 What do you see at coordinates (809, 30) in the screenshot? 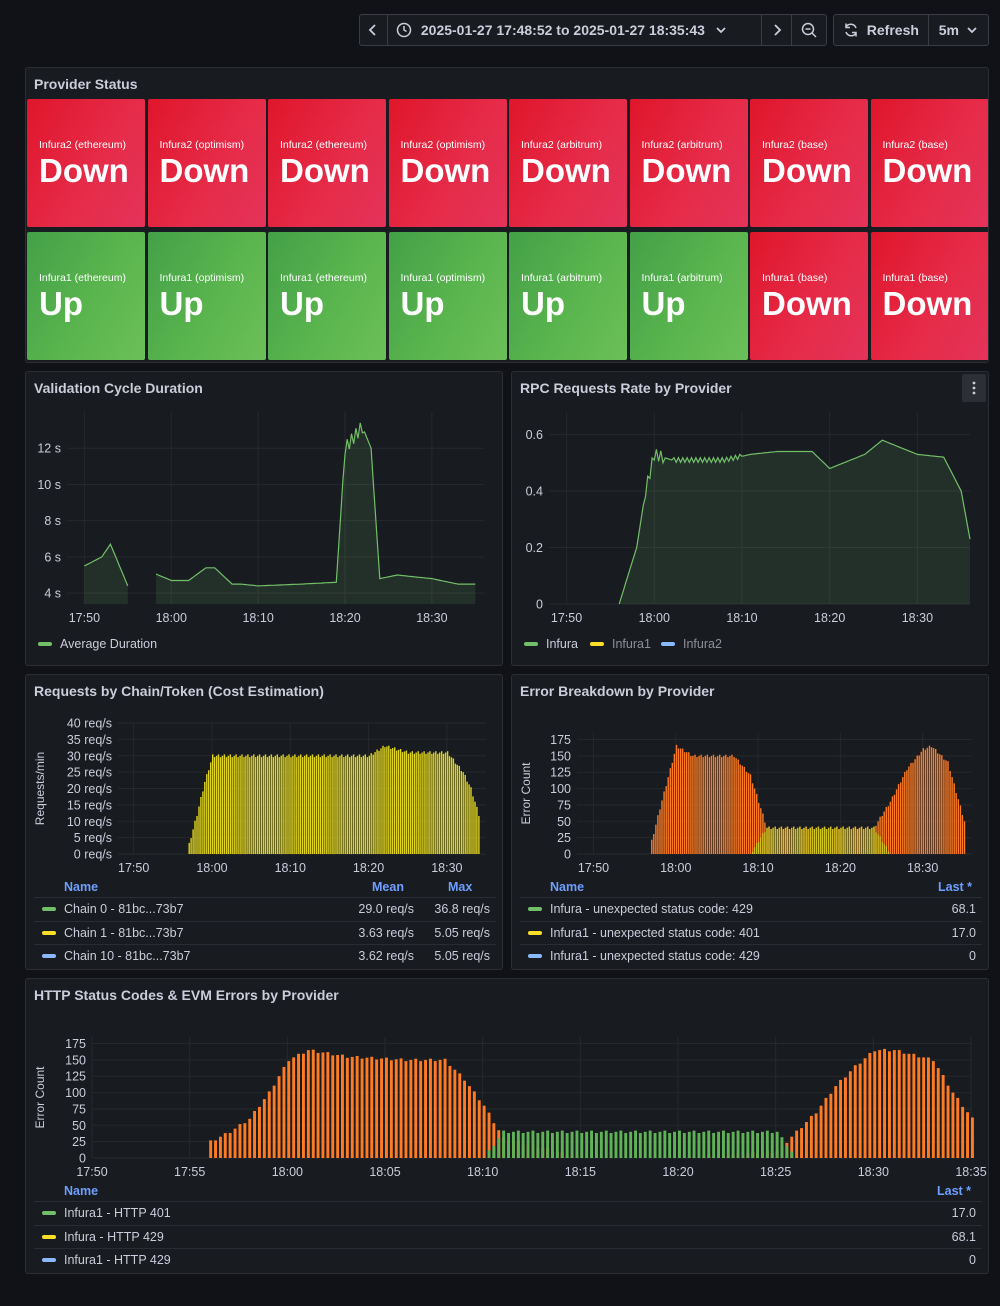
I see `zoom-out-button` at bounding box center [809, 30].